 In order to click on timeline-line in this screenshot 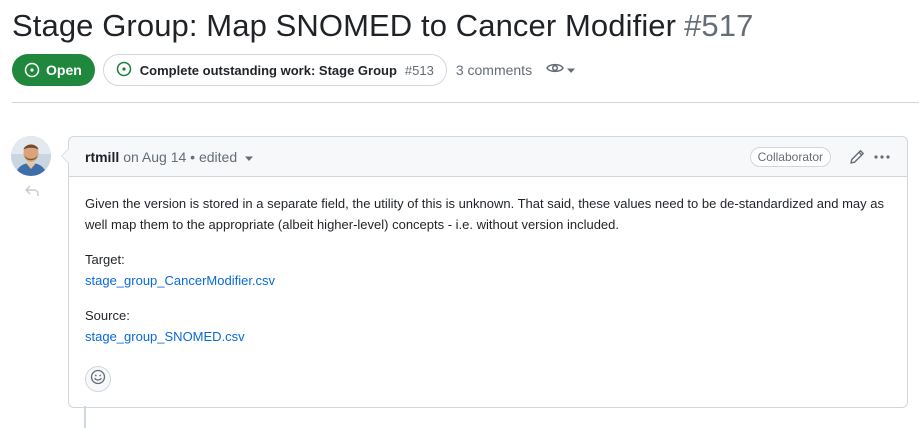, I will do `click(85, 417)`.